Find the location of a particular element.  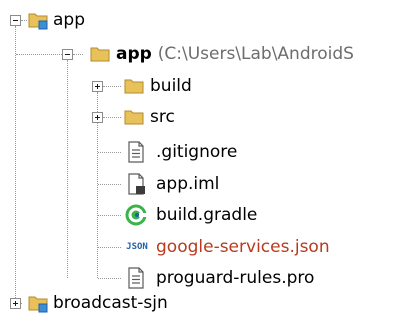

folder-name: app is located at coordinates (134, 54).